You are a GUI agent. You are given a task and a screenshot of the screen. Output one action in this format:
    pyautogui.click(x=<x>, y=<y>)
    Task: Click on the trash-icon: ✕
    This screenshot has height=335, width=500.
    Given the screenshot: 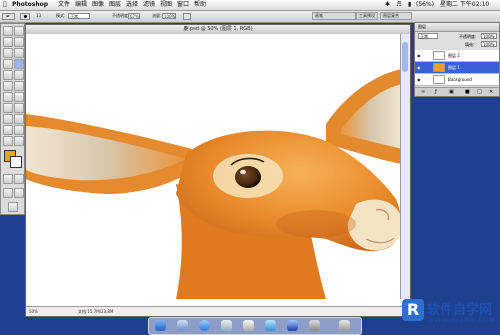 What is the action you would take?
    pyautogui.click(x=491, y=92)
    